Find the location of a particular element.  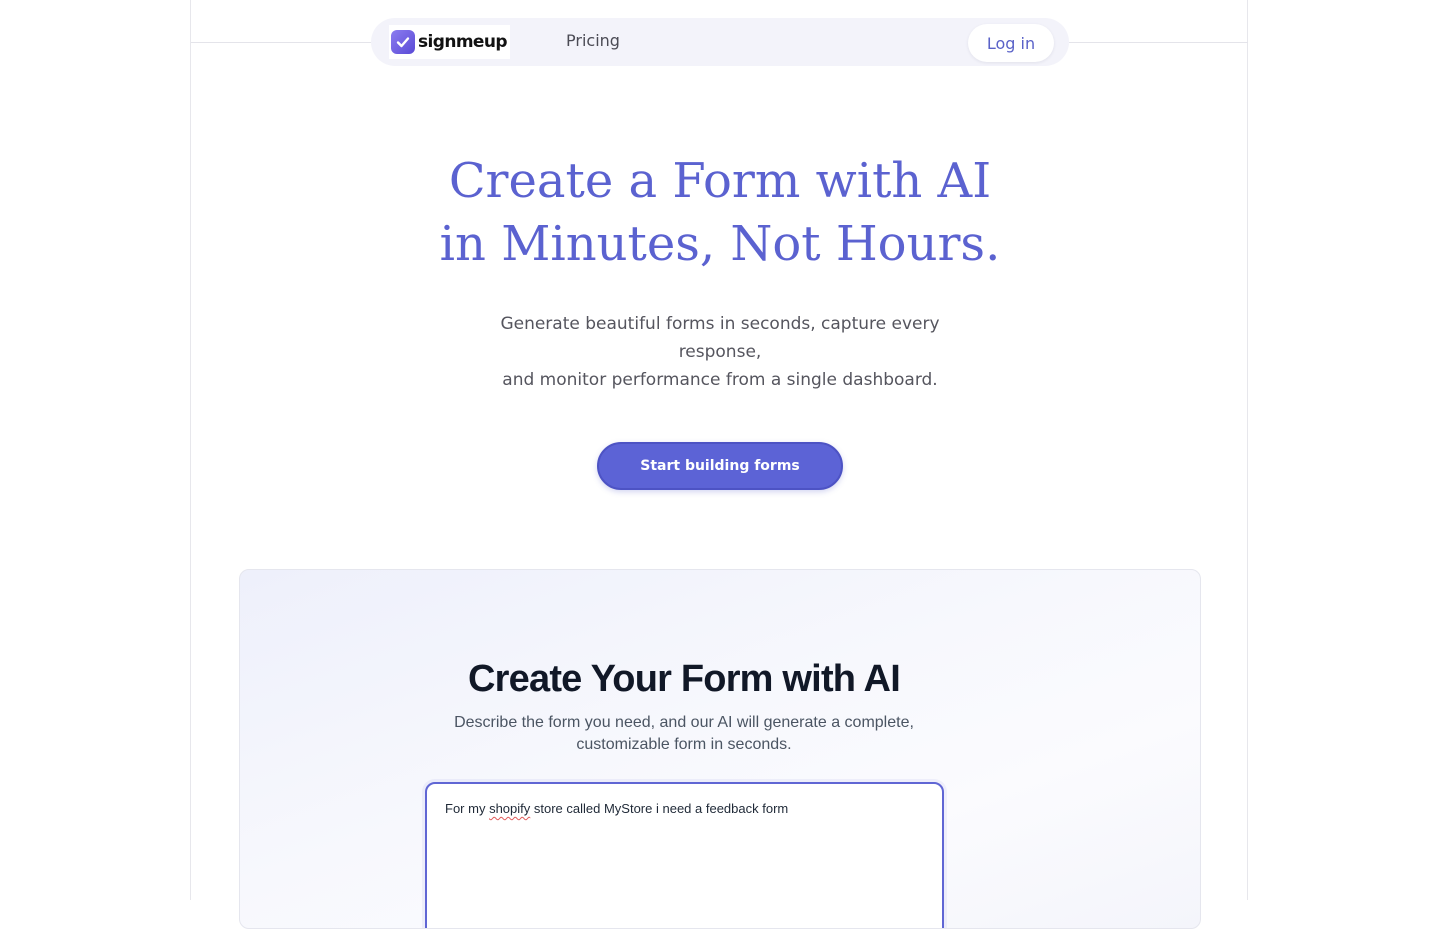

prompt-text-start: For my is located at coordinates (467, 808).